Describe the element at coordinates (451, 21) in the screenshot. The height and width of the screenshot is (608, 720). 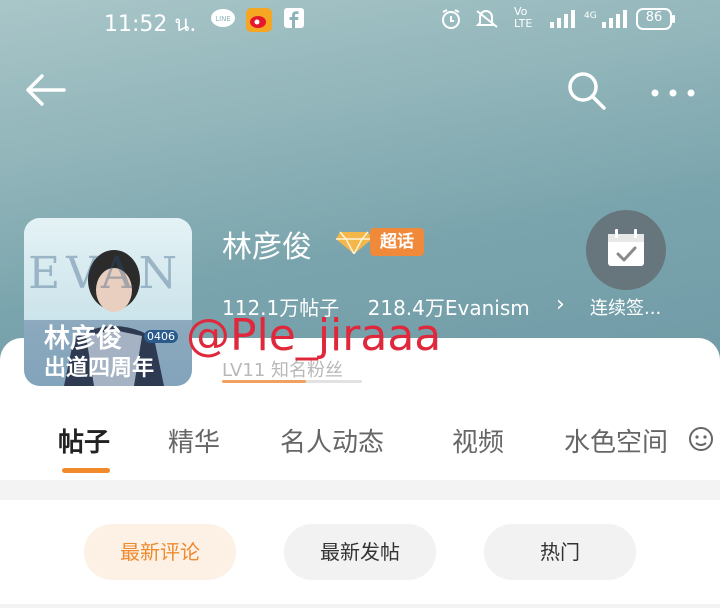
I see `alarm-icon` at that location.